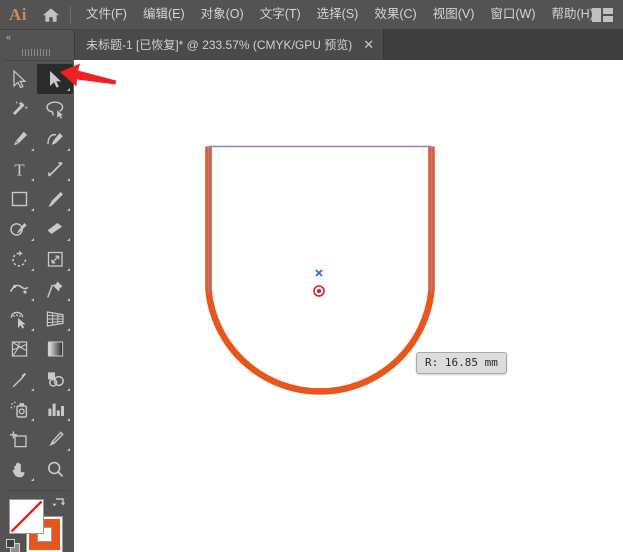 This screenshot has width=623, height=552. What do you see at coordinates (222, 14) in the screenshot?
I see `menu-object: 对象(O)` at bounding box center [222, 14].